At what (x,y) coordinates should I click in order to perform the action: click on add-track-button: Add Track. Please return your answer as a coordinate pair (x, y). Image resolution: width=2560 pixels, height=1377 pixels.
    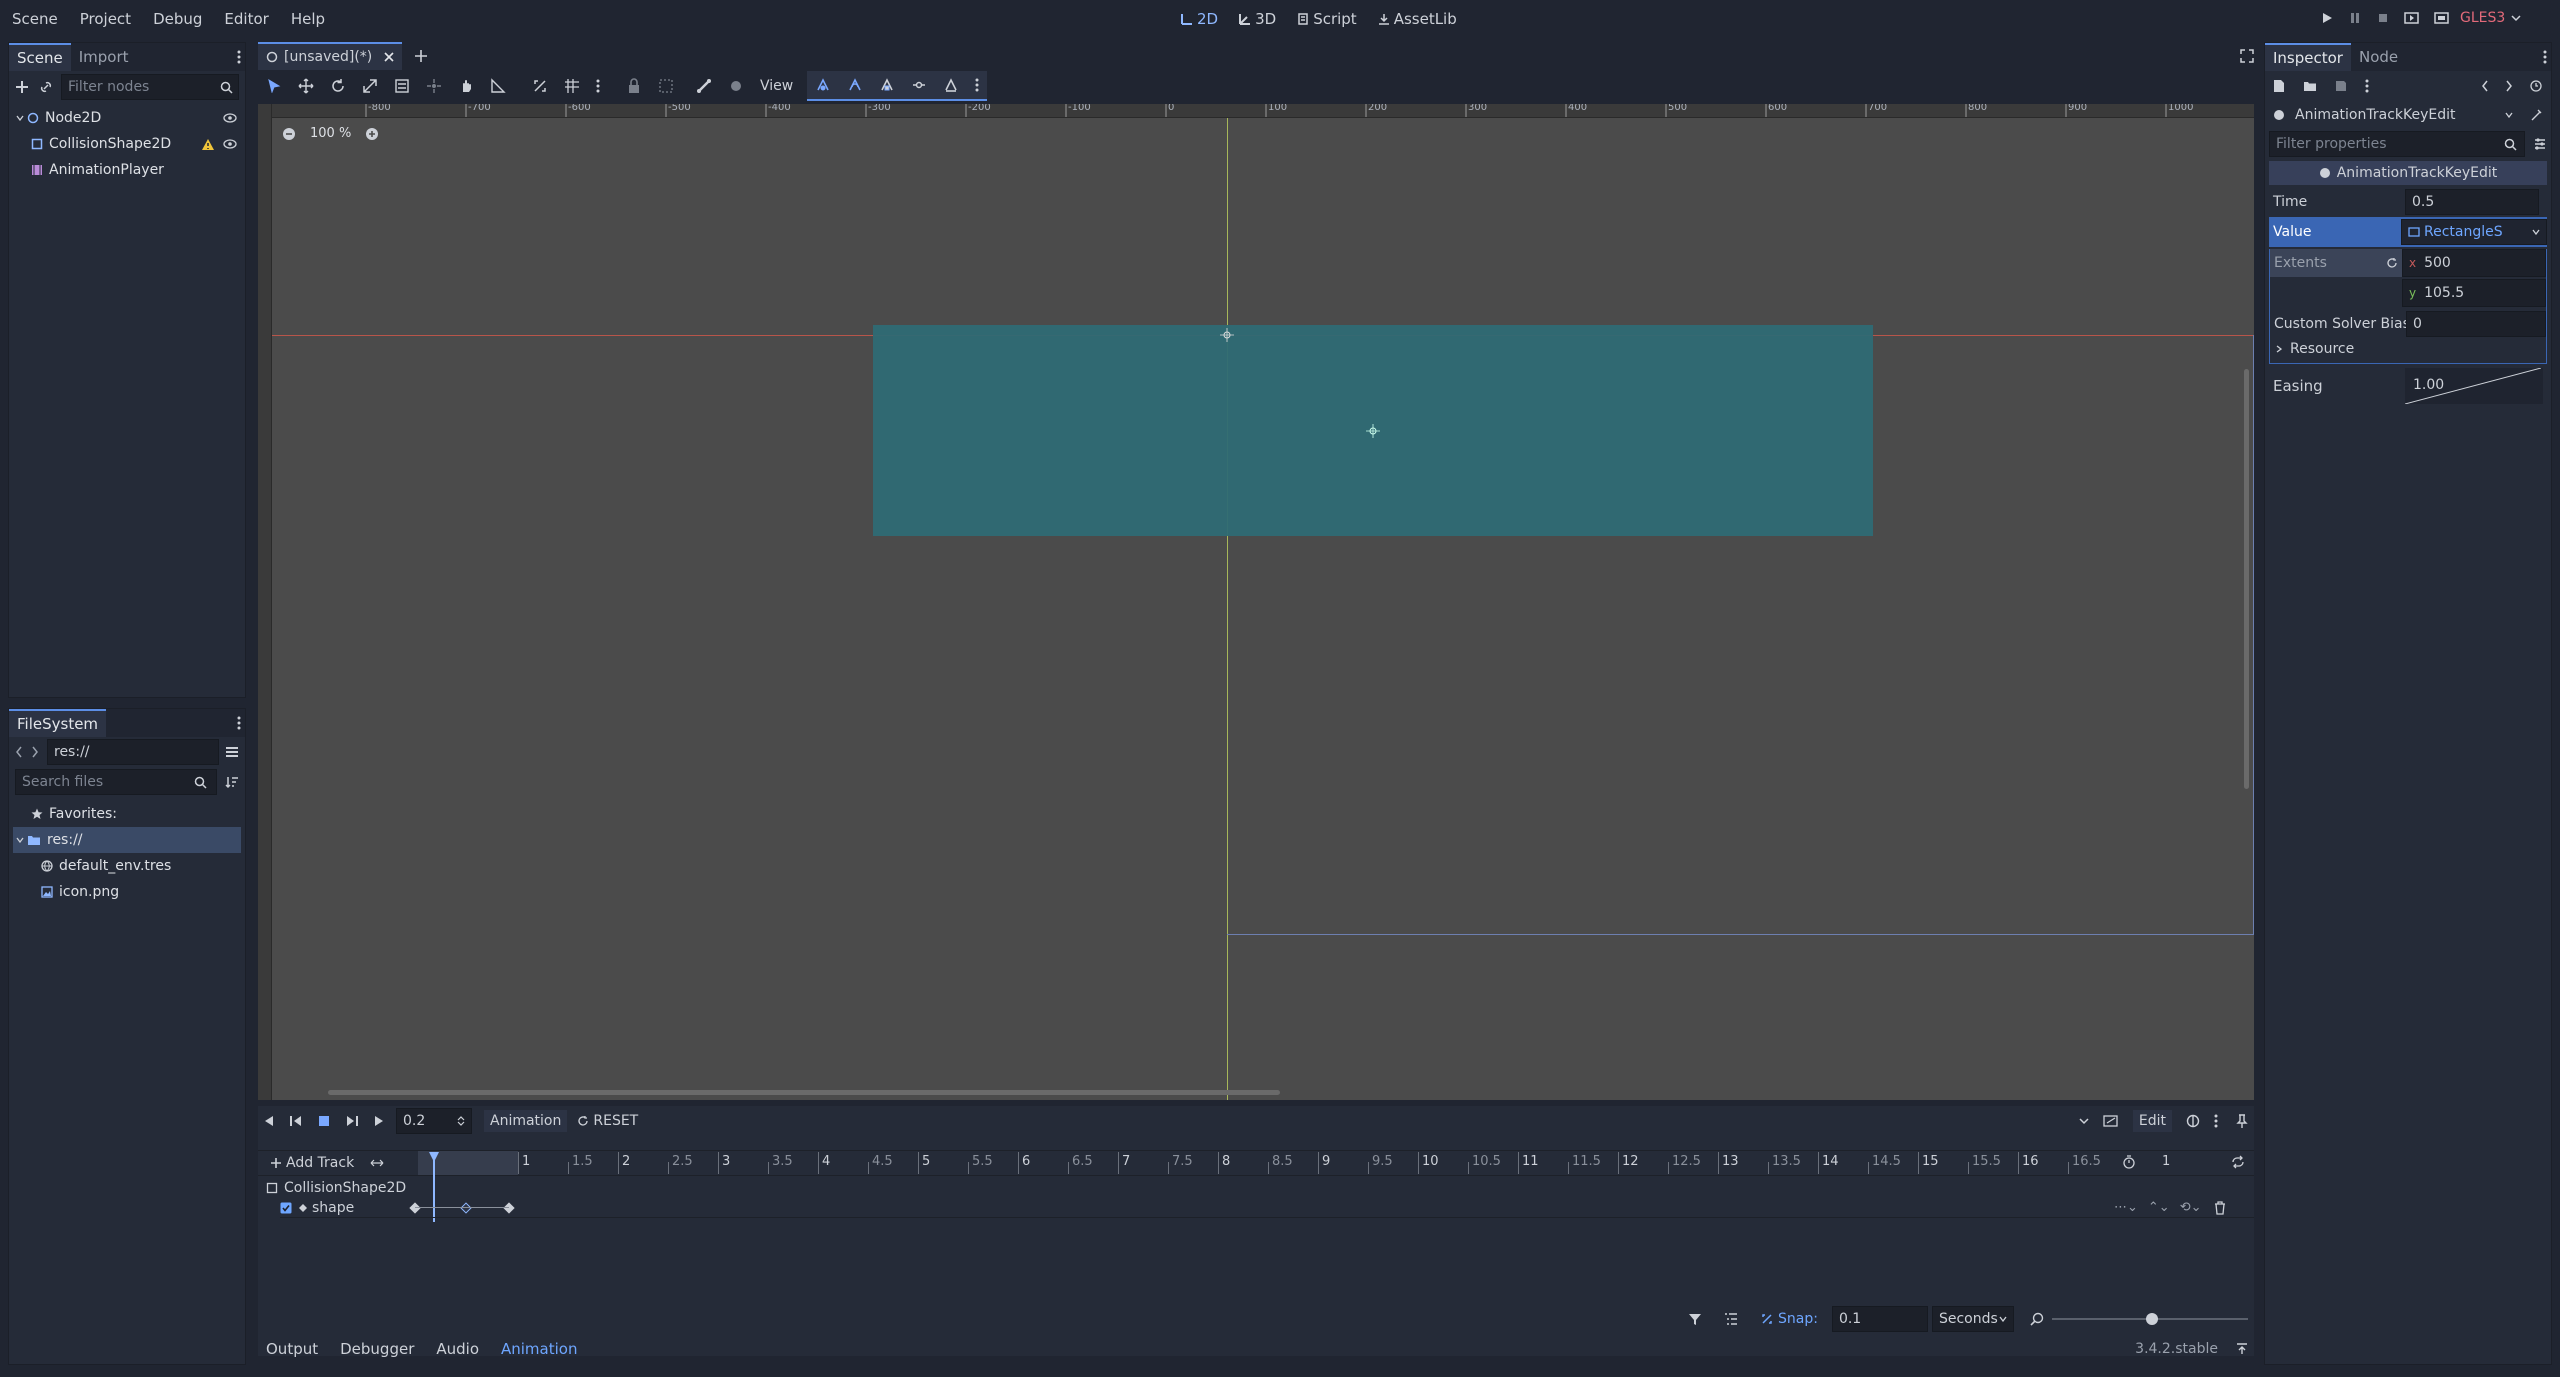
    Looking at the image, I should click on (320, 1163).